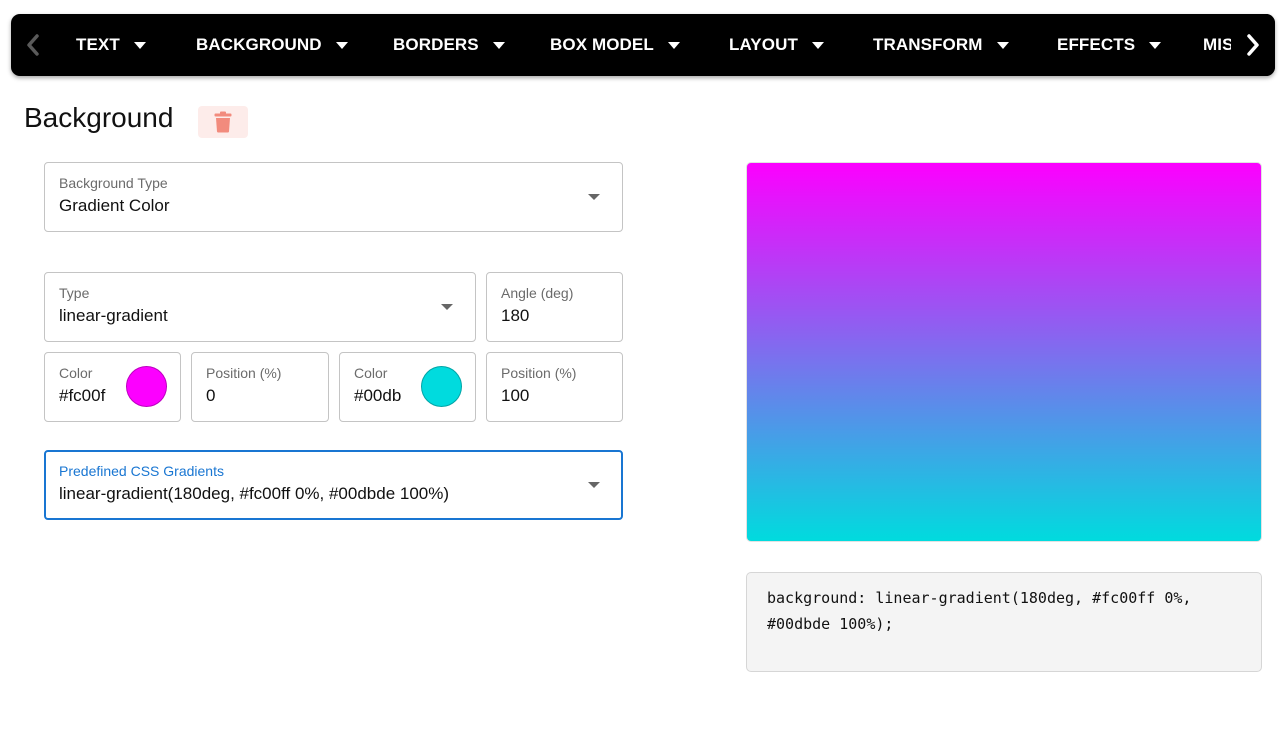  What do you see at coordinates (74, 293) in the screenshot?
I see `gradient-type-label: Type` at bounding box center [74, 293].